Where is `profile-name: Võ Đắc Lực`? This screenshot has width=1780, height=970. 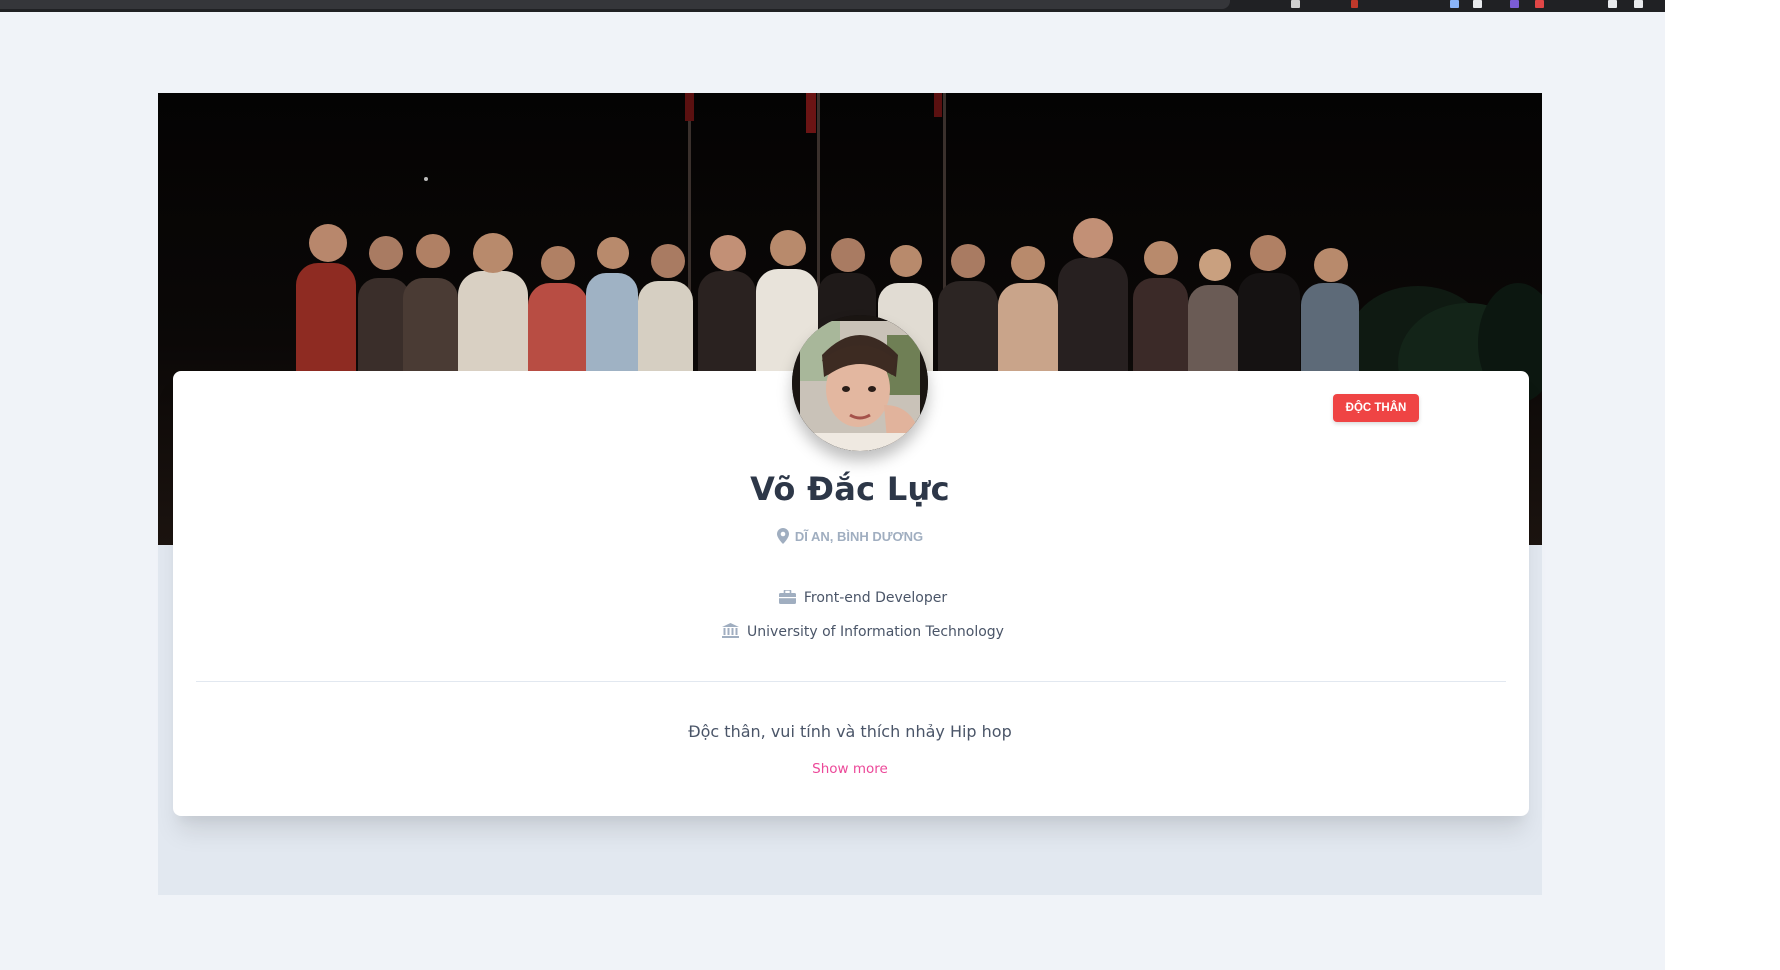
profile-name: Võ Đắc Lực is located at coordinates (850, 489).